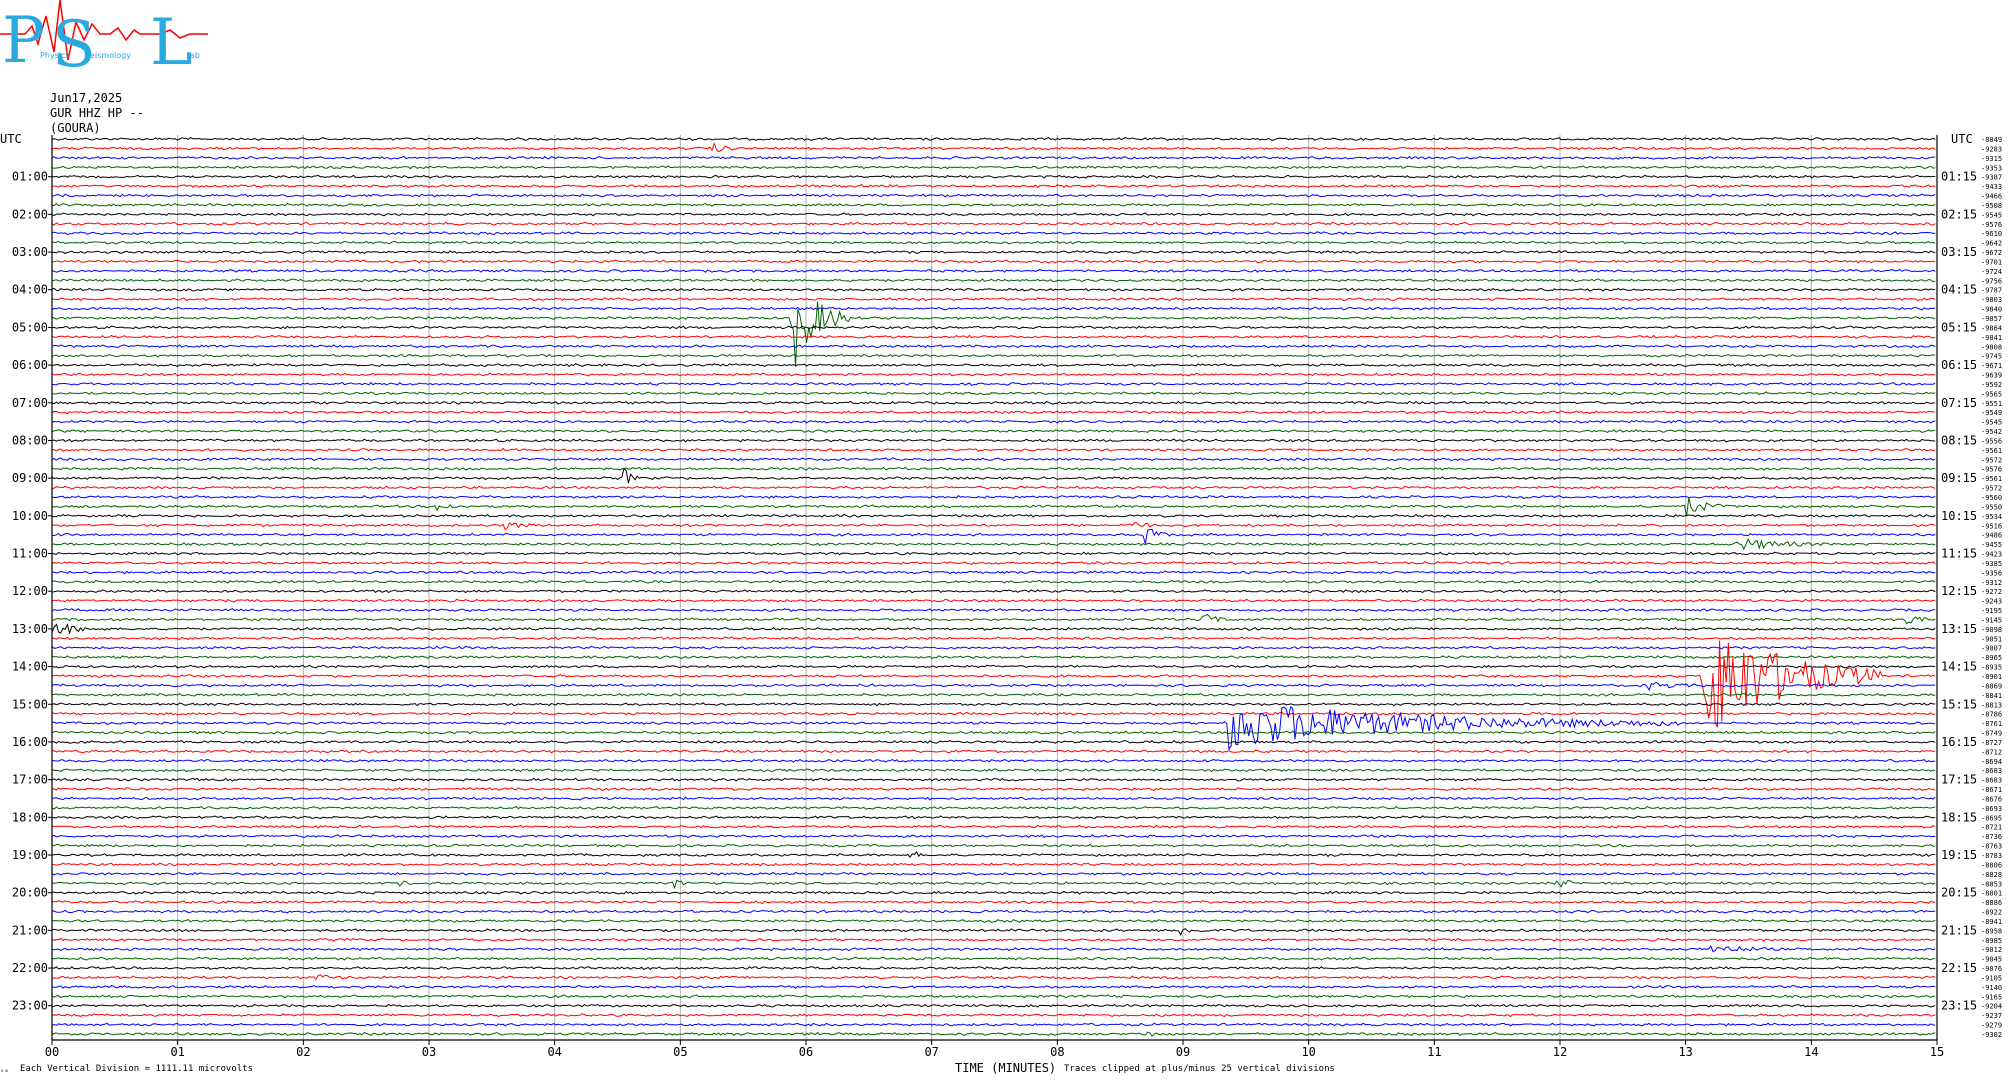  I want to click on trace-offset-label: -8783, so click(1991, 856).